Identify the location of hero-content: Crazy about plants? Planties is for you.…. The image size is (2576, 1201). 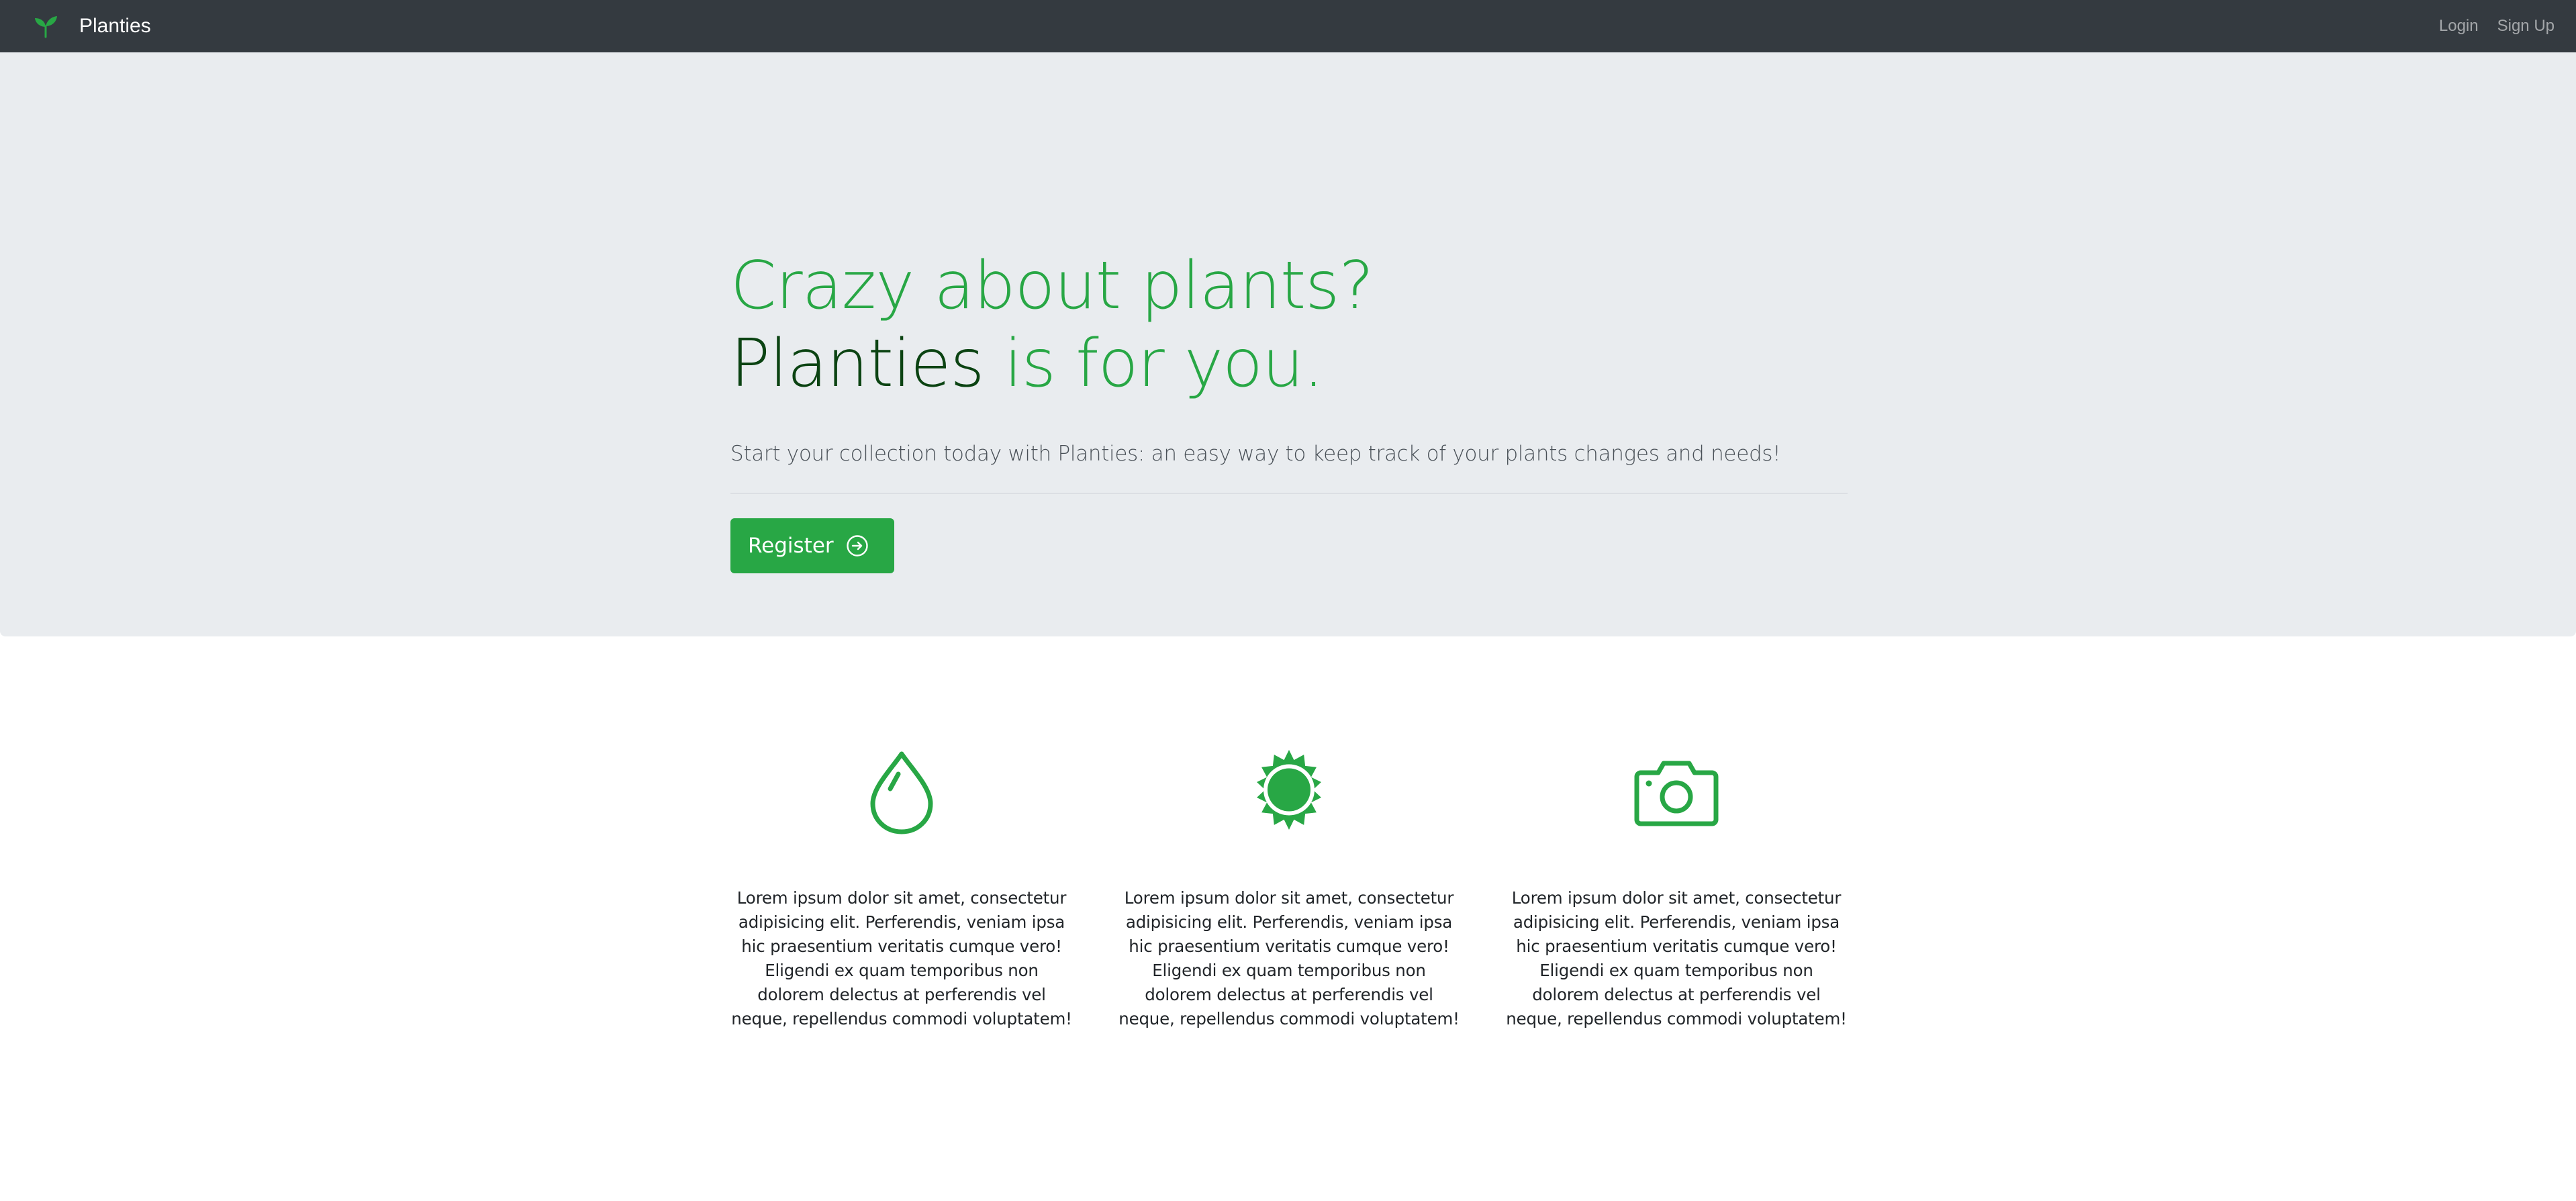
(1289, 410).